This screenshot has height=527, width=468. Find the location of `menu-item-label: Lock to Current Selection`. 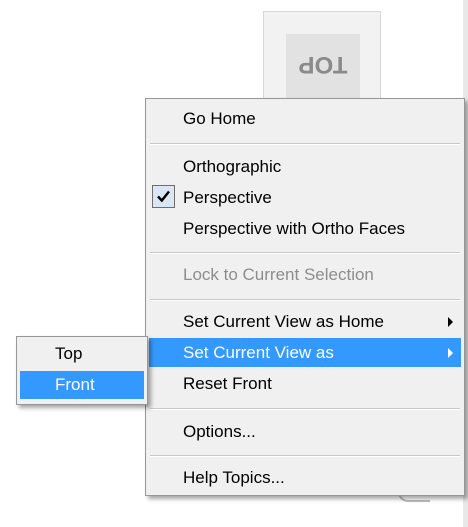

menu-item-label: Lock to Current Selection is located at coordinates (278, 274).